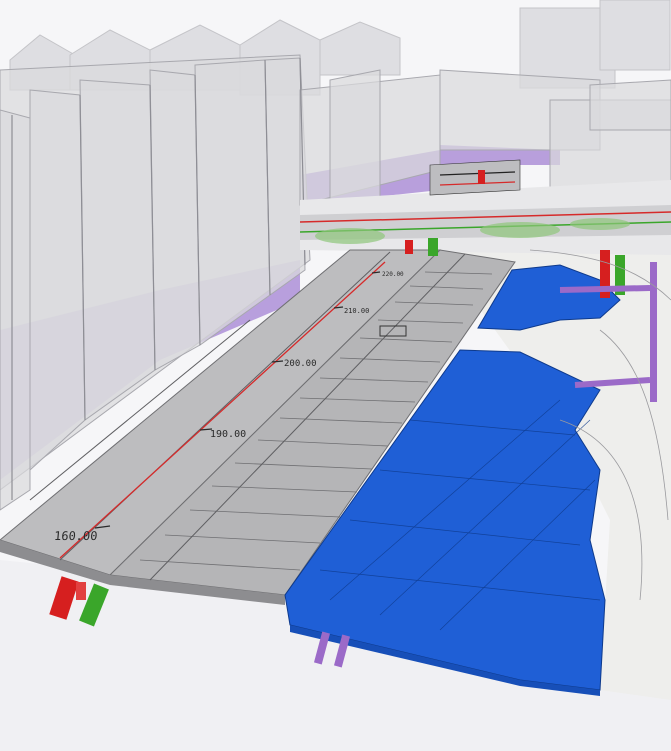 Image resolution: width=671 pixels, height=751 pixels. I want to click on chainage-label: 190.00, so click(228, 434).